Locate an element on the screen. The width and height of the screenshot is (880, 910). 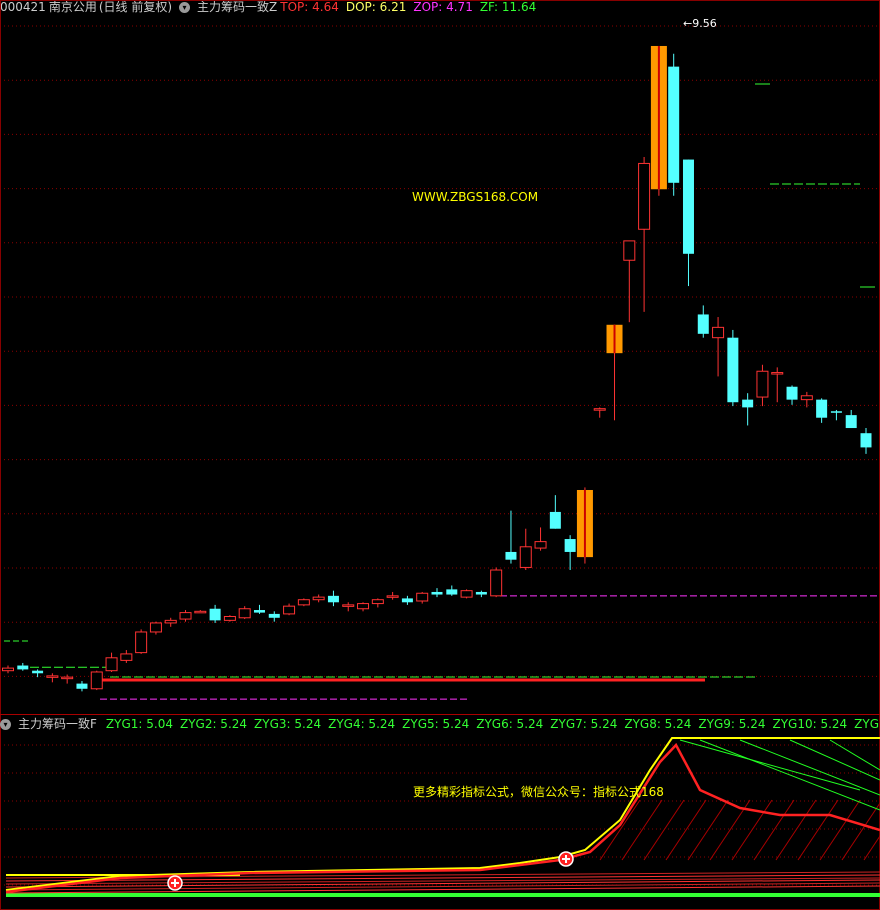
zyg-value: ZYG3: 5.24 is located at coordinates (288, 724).